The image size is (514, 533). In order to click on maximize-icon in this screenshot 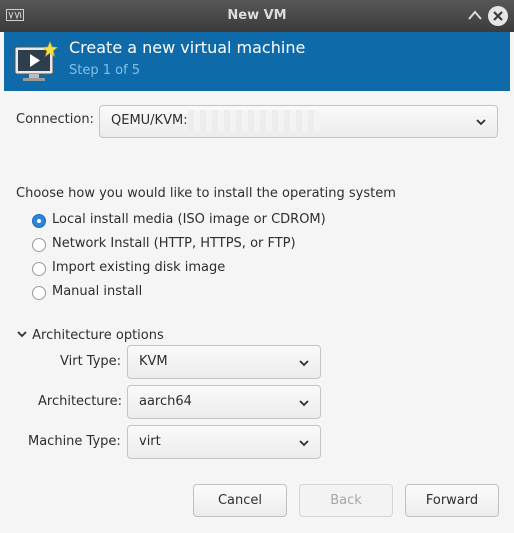, I will do `click(475, 16)`.